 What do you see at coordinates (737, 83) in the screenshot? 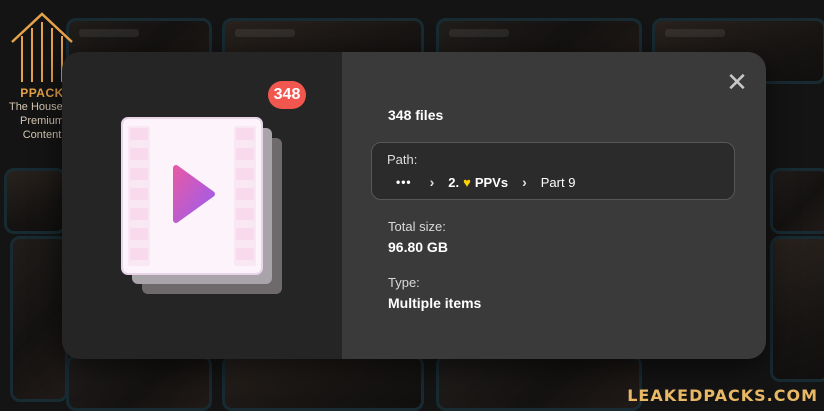
I see `close-button: ✕` at bounding box center [737, 83].